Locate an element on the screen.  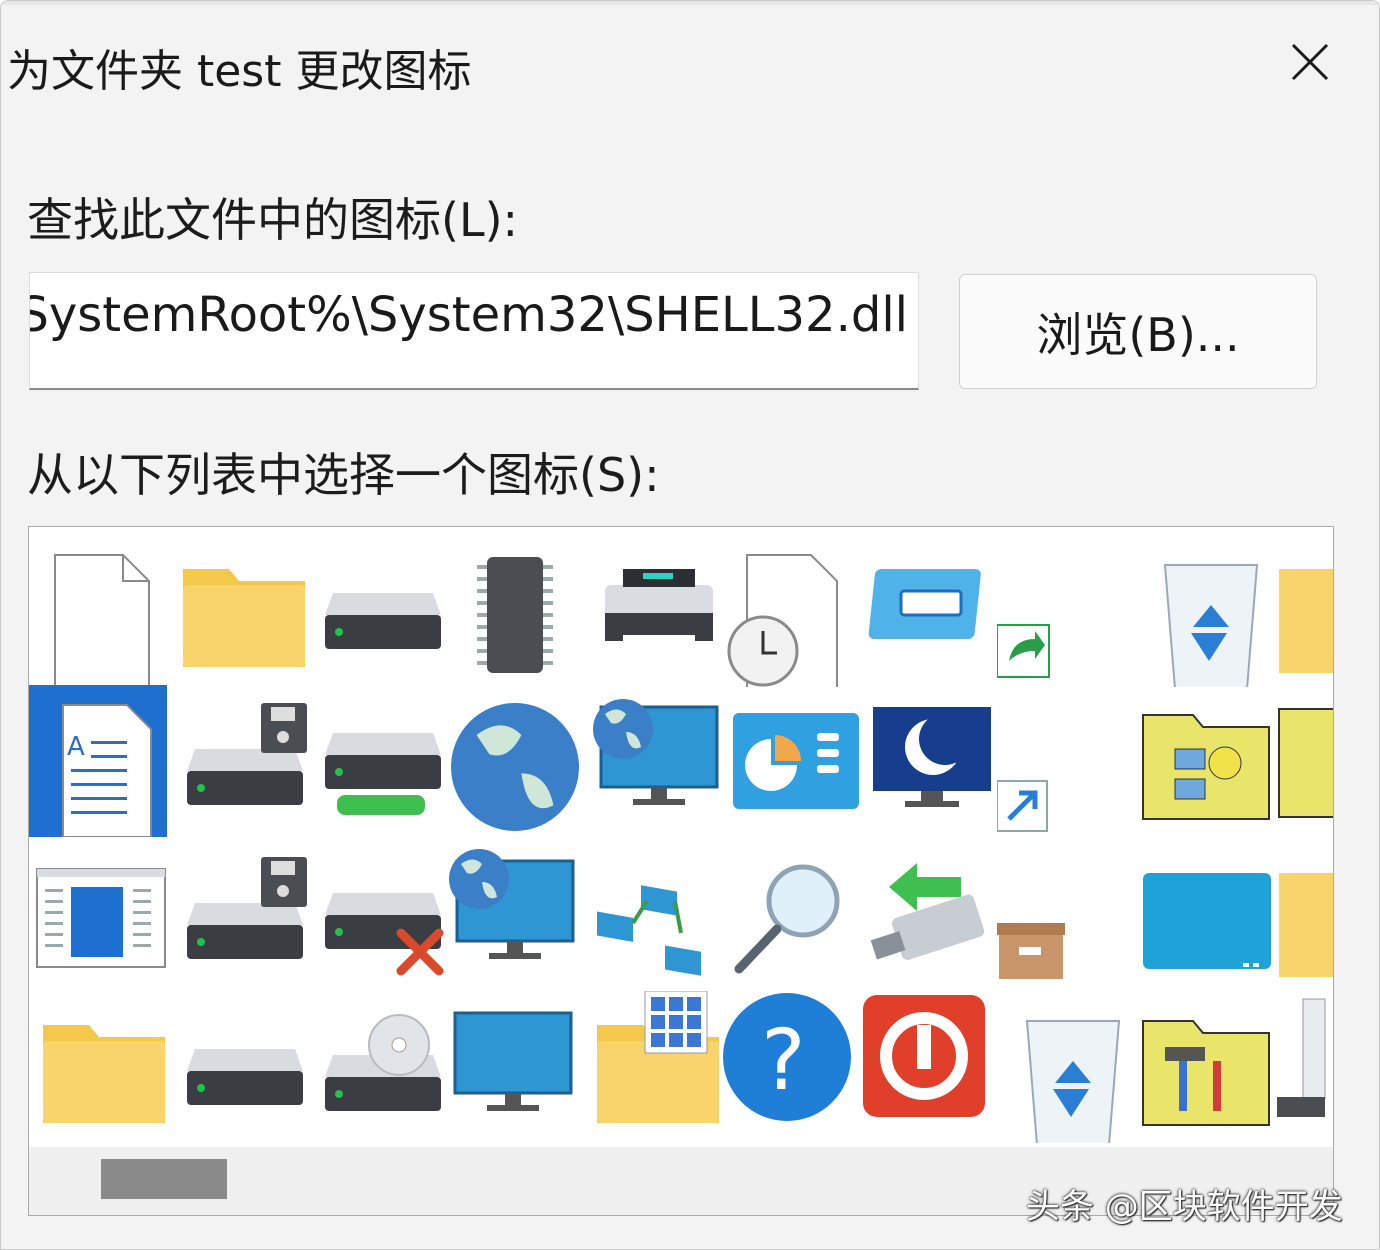
blue-desktop-icon is located at coordinates (1207, 921).